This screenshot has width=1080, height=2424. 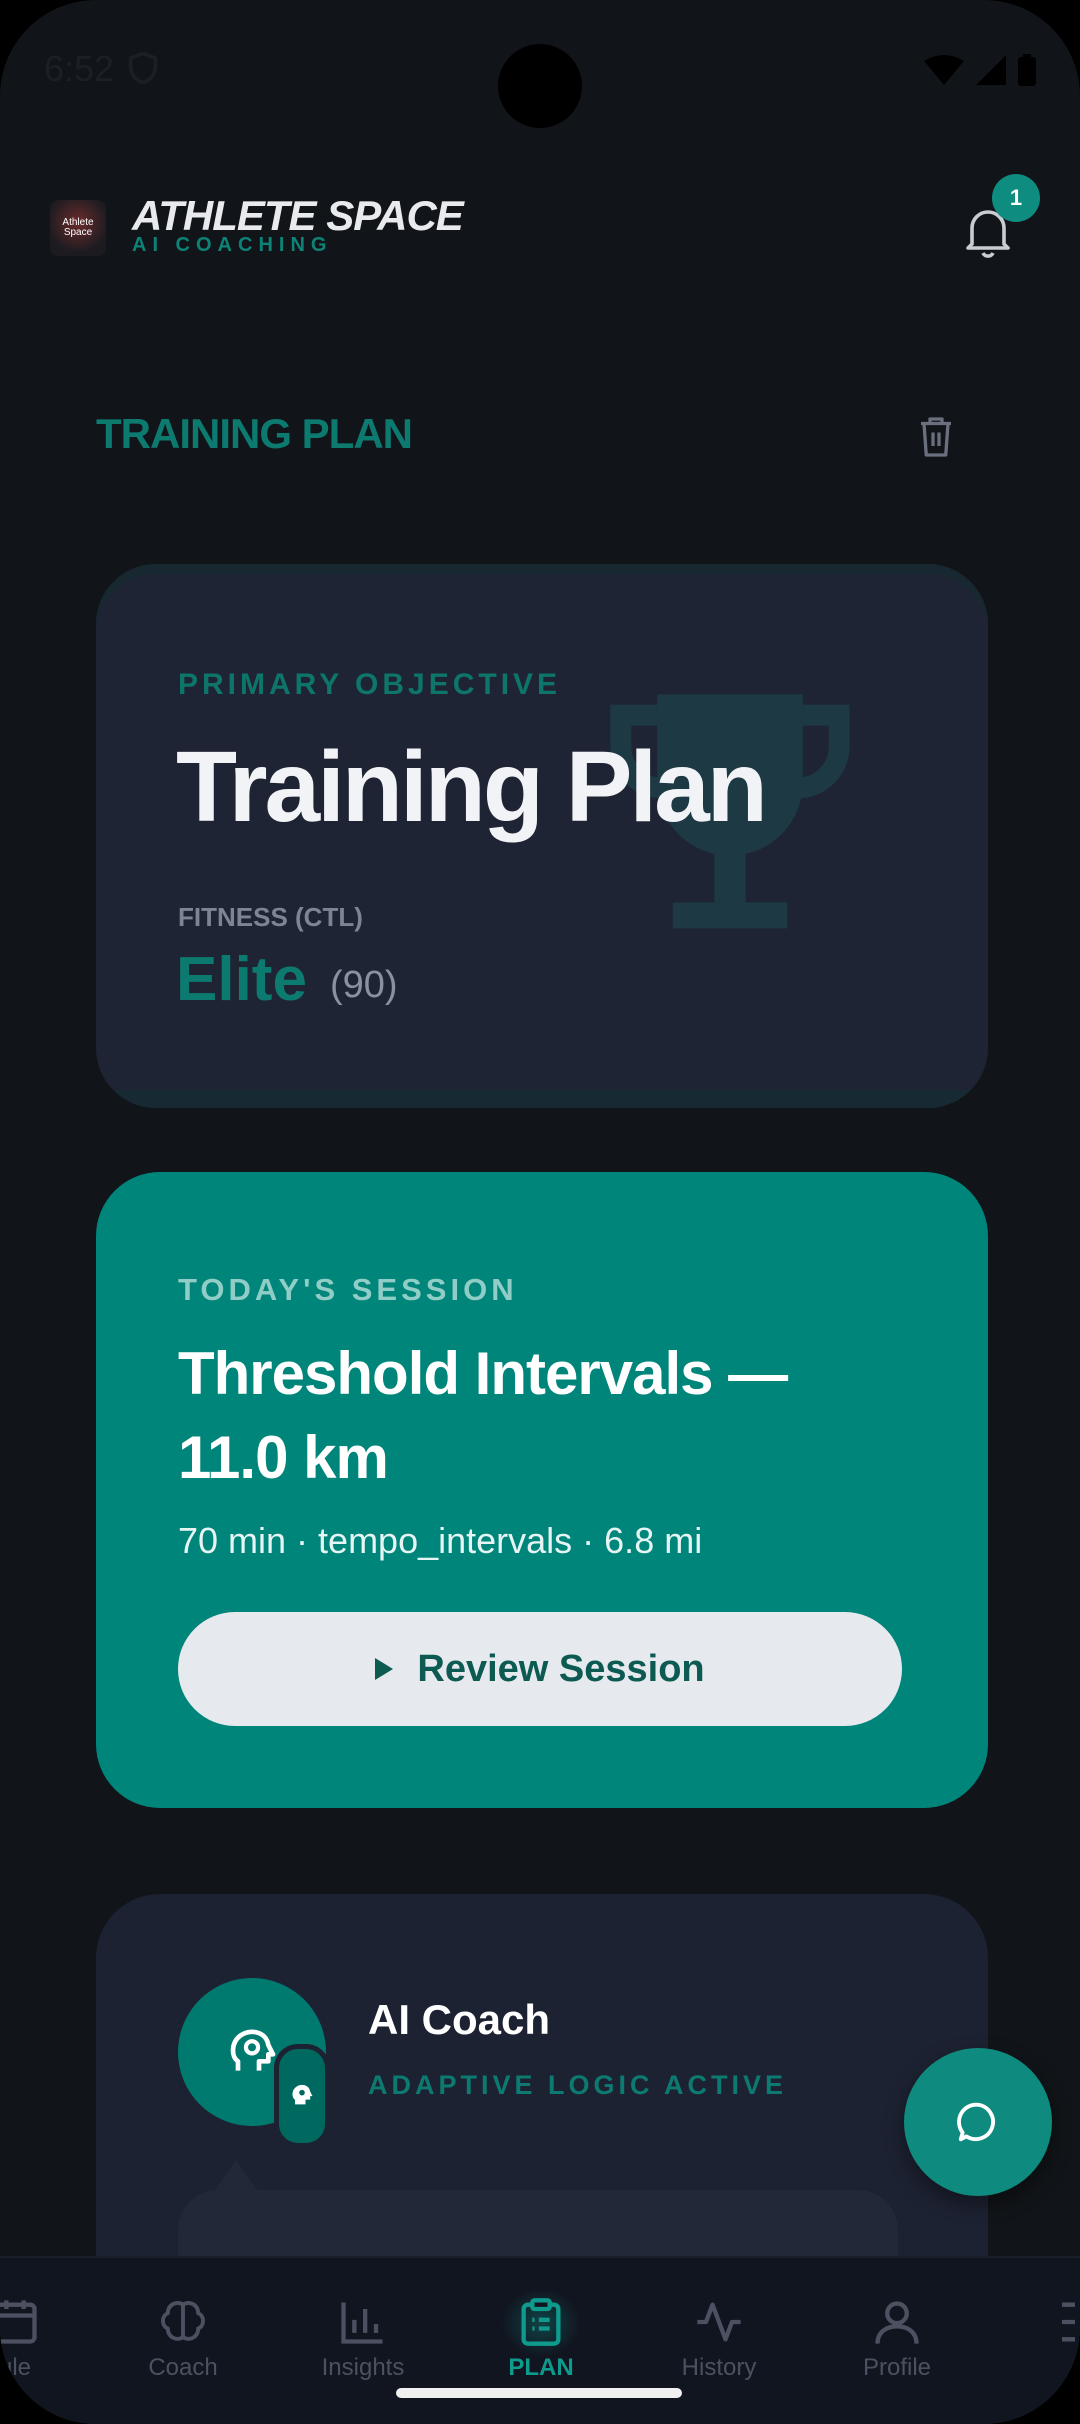 What do you see at coordinates (578, 2085) in the screenshot?
I see `coach-status: ADAPTIVE LOGIC ACTIVE` at bounding box center [578, 2085].